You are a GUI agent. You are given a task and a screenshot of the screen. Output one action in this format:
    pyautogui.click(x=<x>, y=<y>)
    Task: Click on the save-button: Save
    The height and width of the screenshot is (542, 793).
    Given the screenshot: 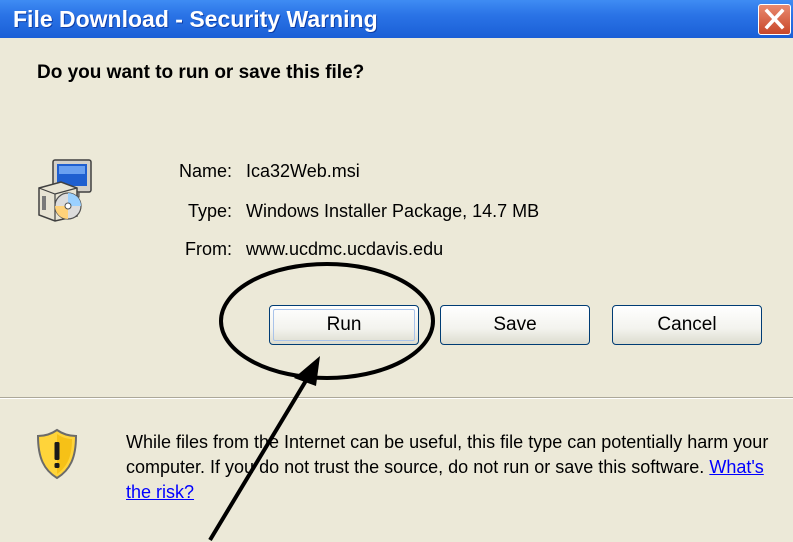 What is the action you would take?
    pyautogui.click(x=515, y=325)
    